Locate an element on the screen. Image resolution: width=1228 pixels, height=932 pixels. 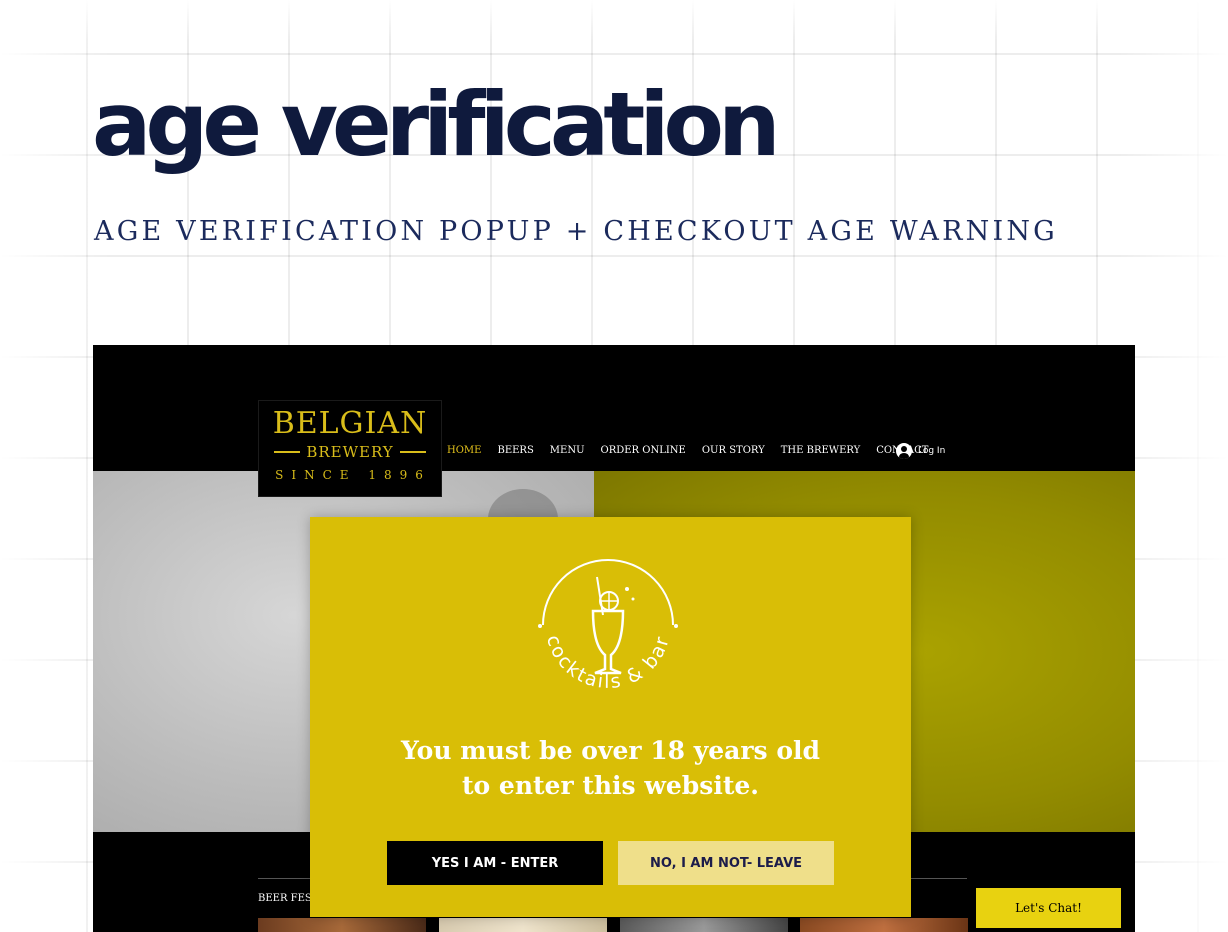
background-fade-top is located at coordinates (614, 20).